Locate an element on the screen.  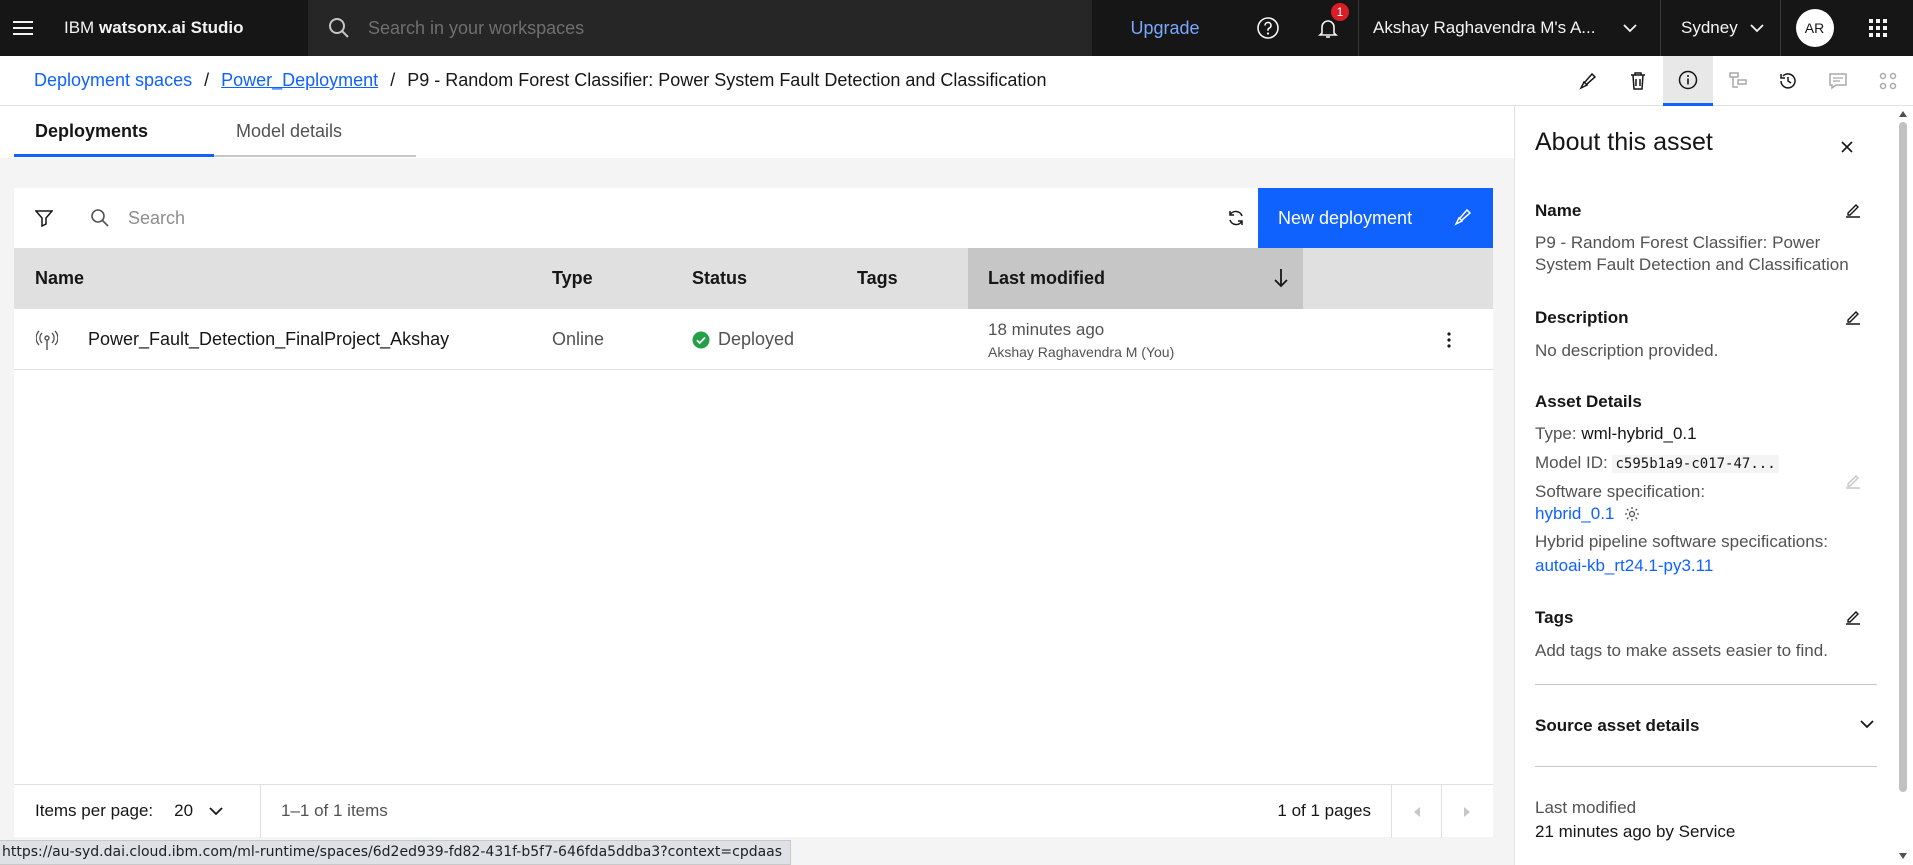
panel-title: About this asset is located at coordinates (1624, 142).